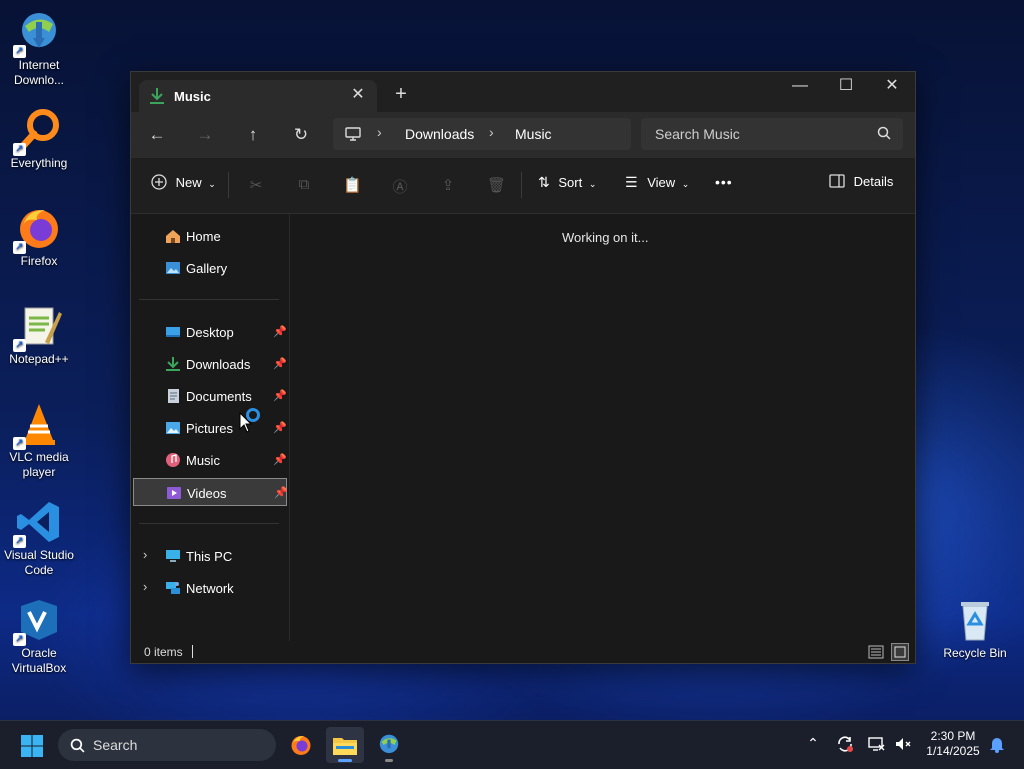 Image resolution: width=1024 pixels, height=769 pixels. What do you see at coordinates (352, 185) in the screenshot?
I see `paste-icon: 📋` at bounding box center [352, 185].